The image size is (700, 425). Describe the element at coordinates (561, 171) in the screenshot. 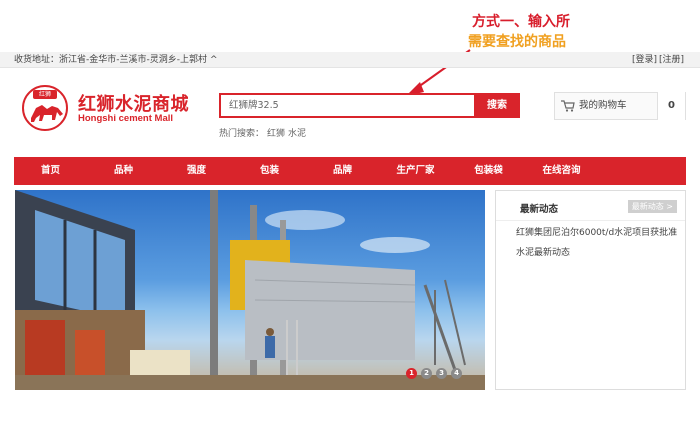

I see `nav-item-consult: 在线咨询` at that location.